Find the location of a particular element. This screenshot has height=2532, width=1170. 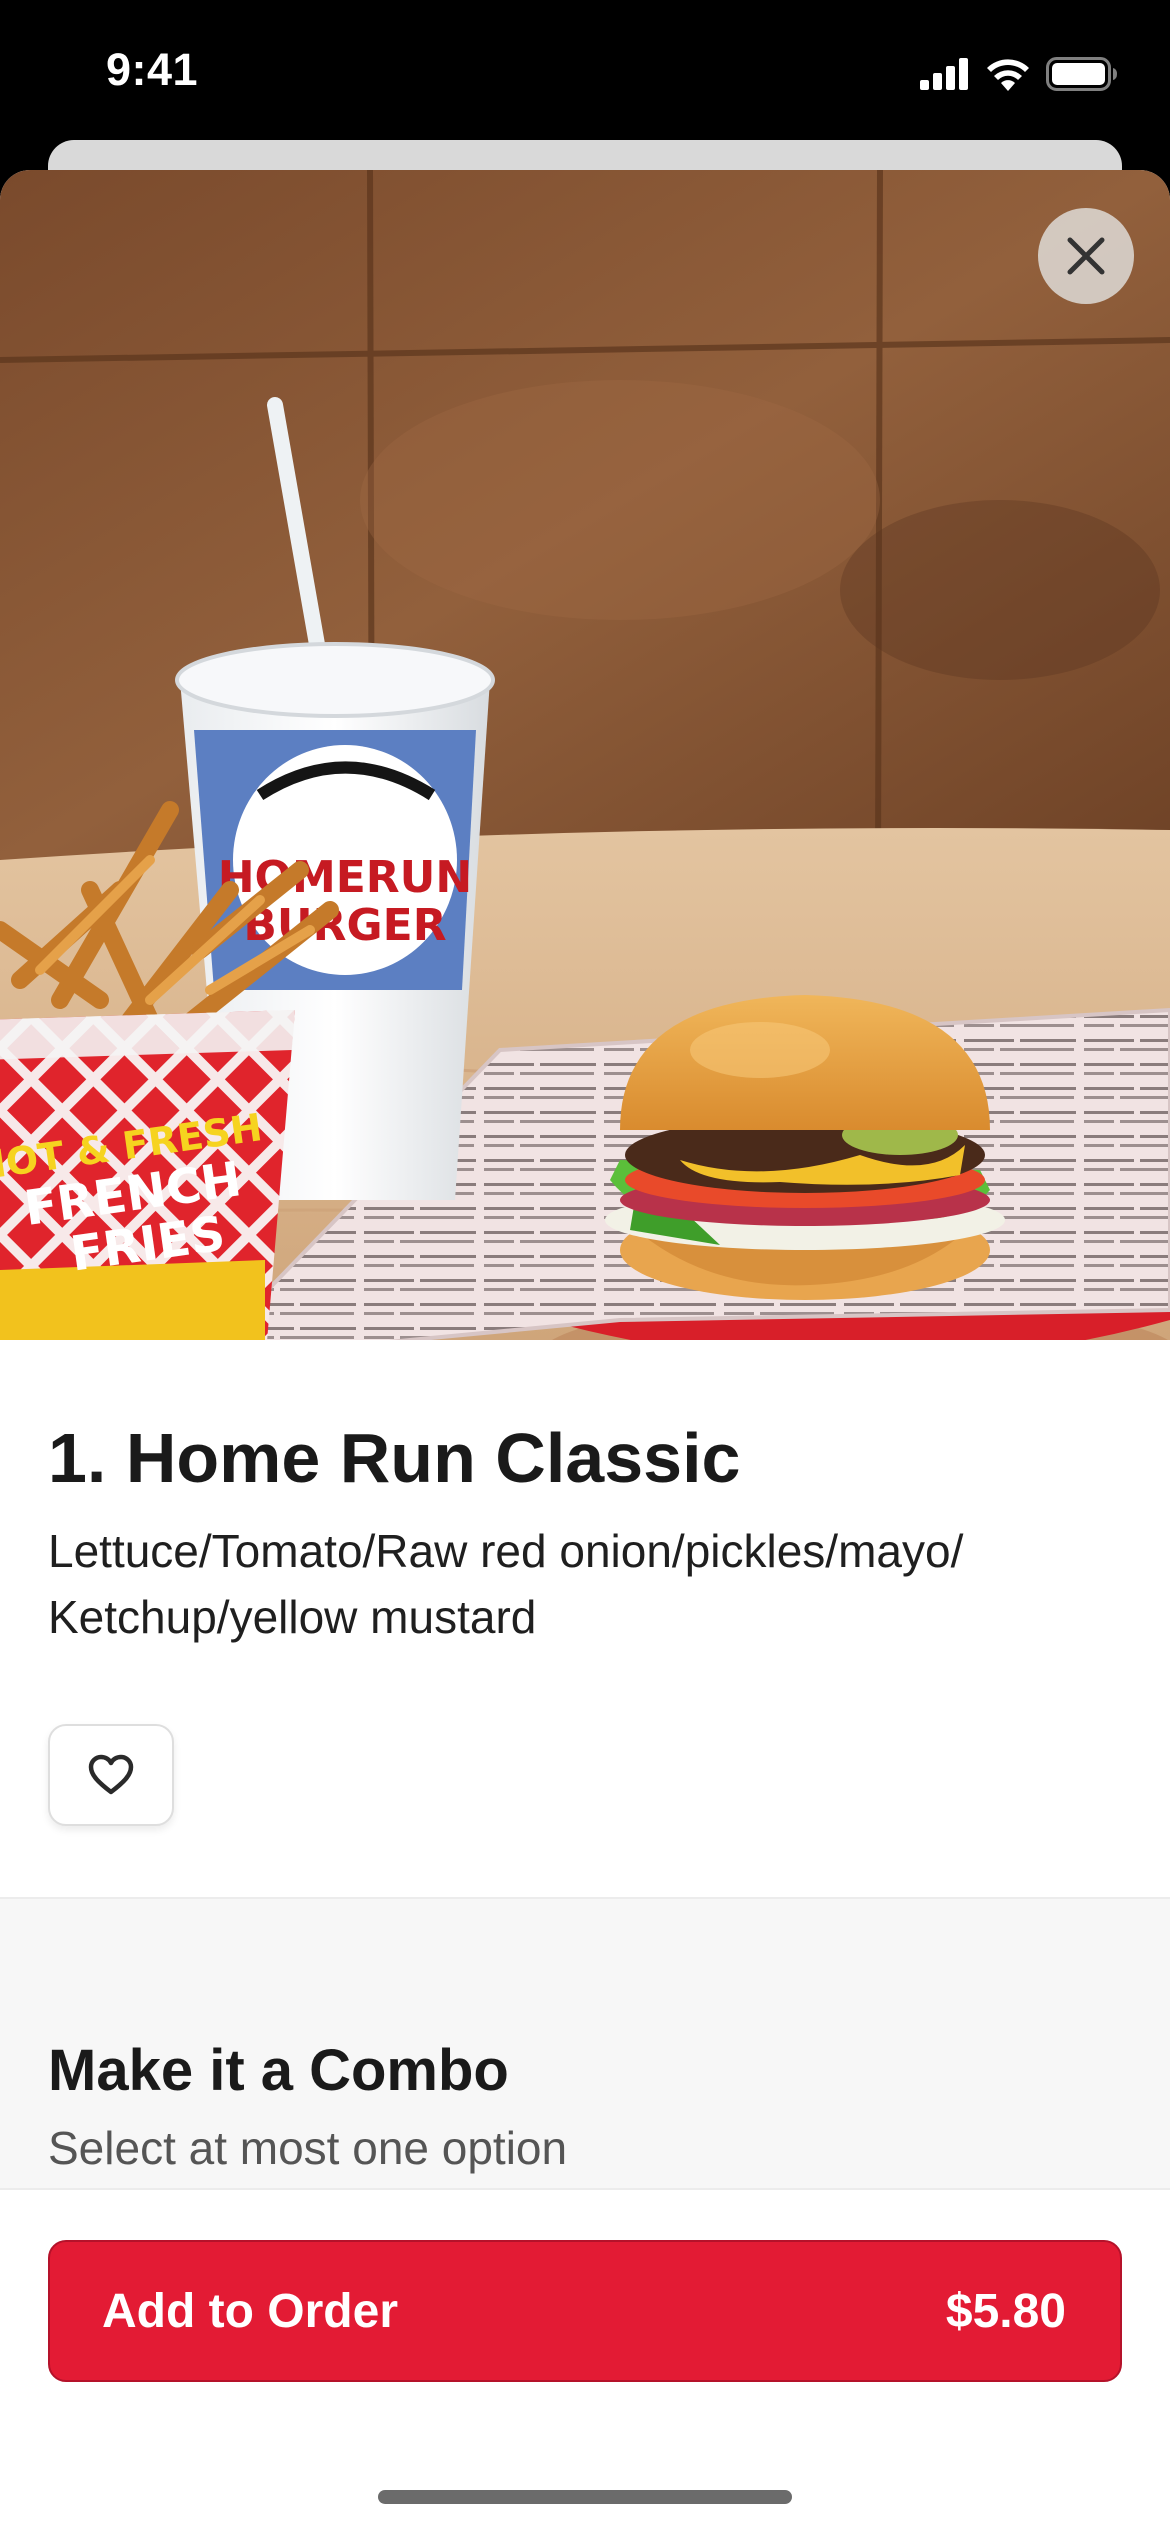

status-icons is located at coordinates (1019, 74).